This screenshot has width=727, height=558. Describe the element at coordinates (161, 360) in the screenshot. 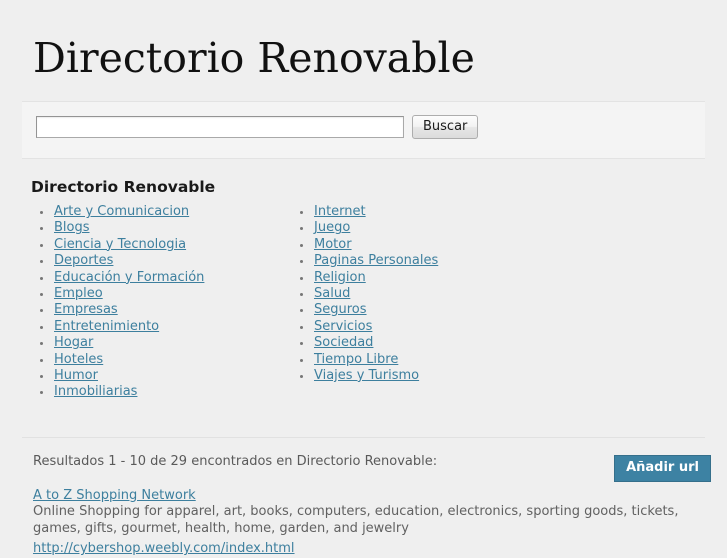

I see `list-item: Hoteles` at that location.